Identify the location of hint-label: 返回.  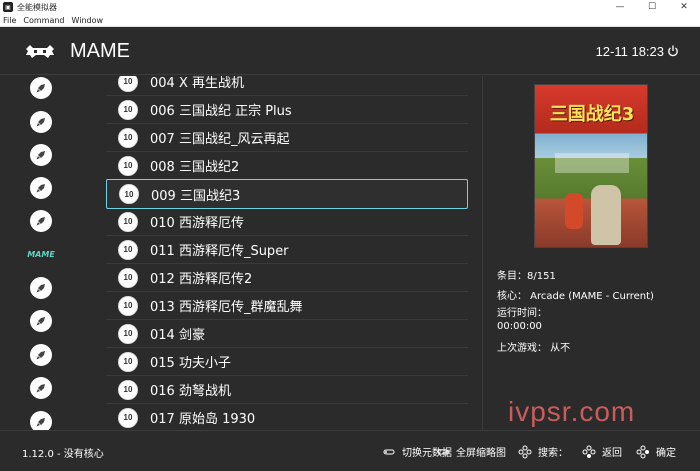
(612, 453).